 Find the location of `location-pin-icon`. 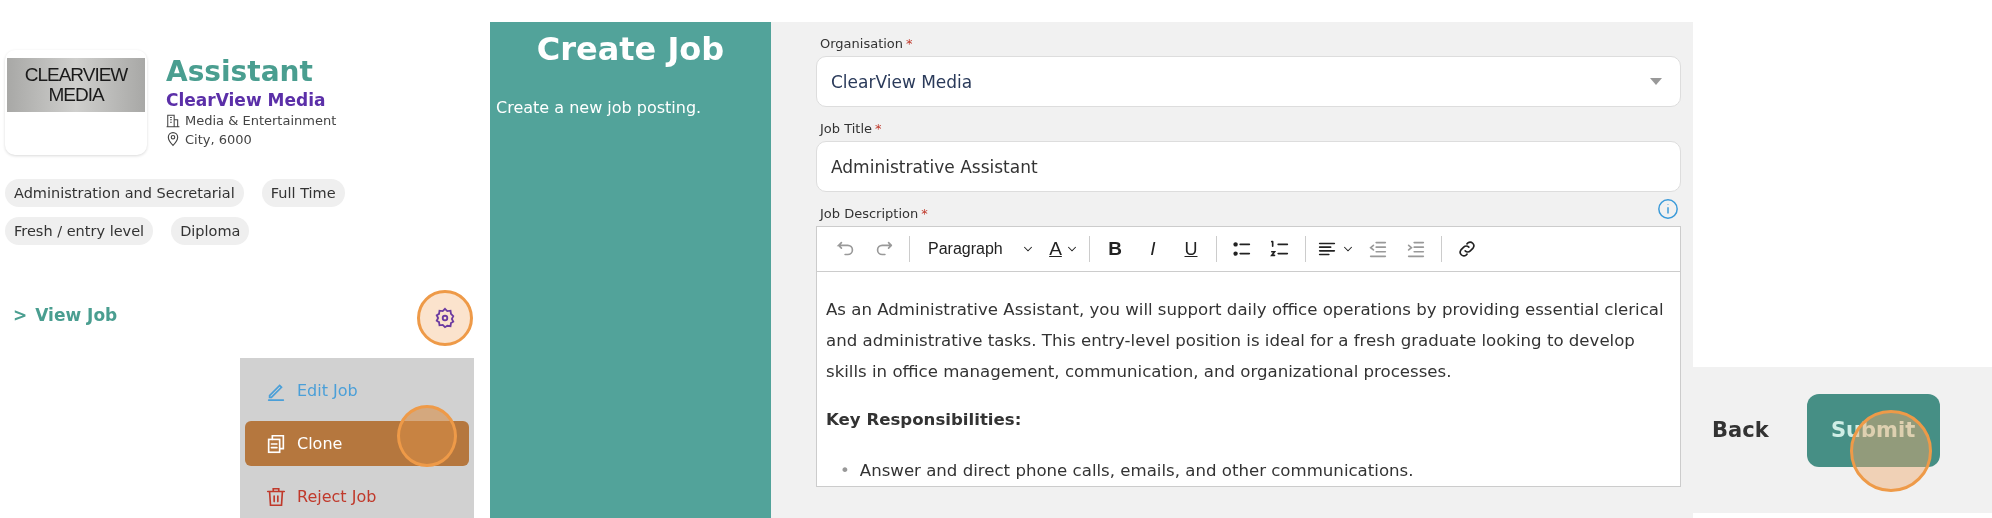

location-pin-icon is located at coordinates (173, 139).